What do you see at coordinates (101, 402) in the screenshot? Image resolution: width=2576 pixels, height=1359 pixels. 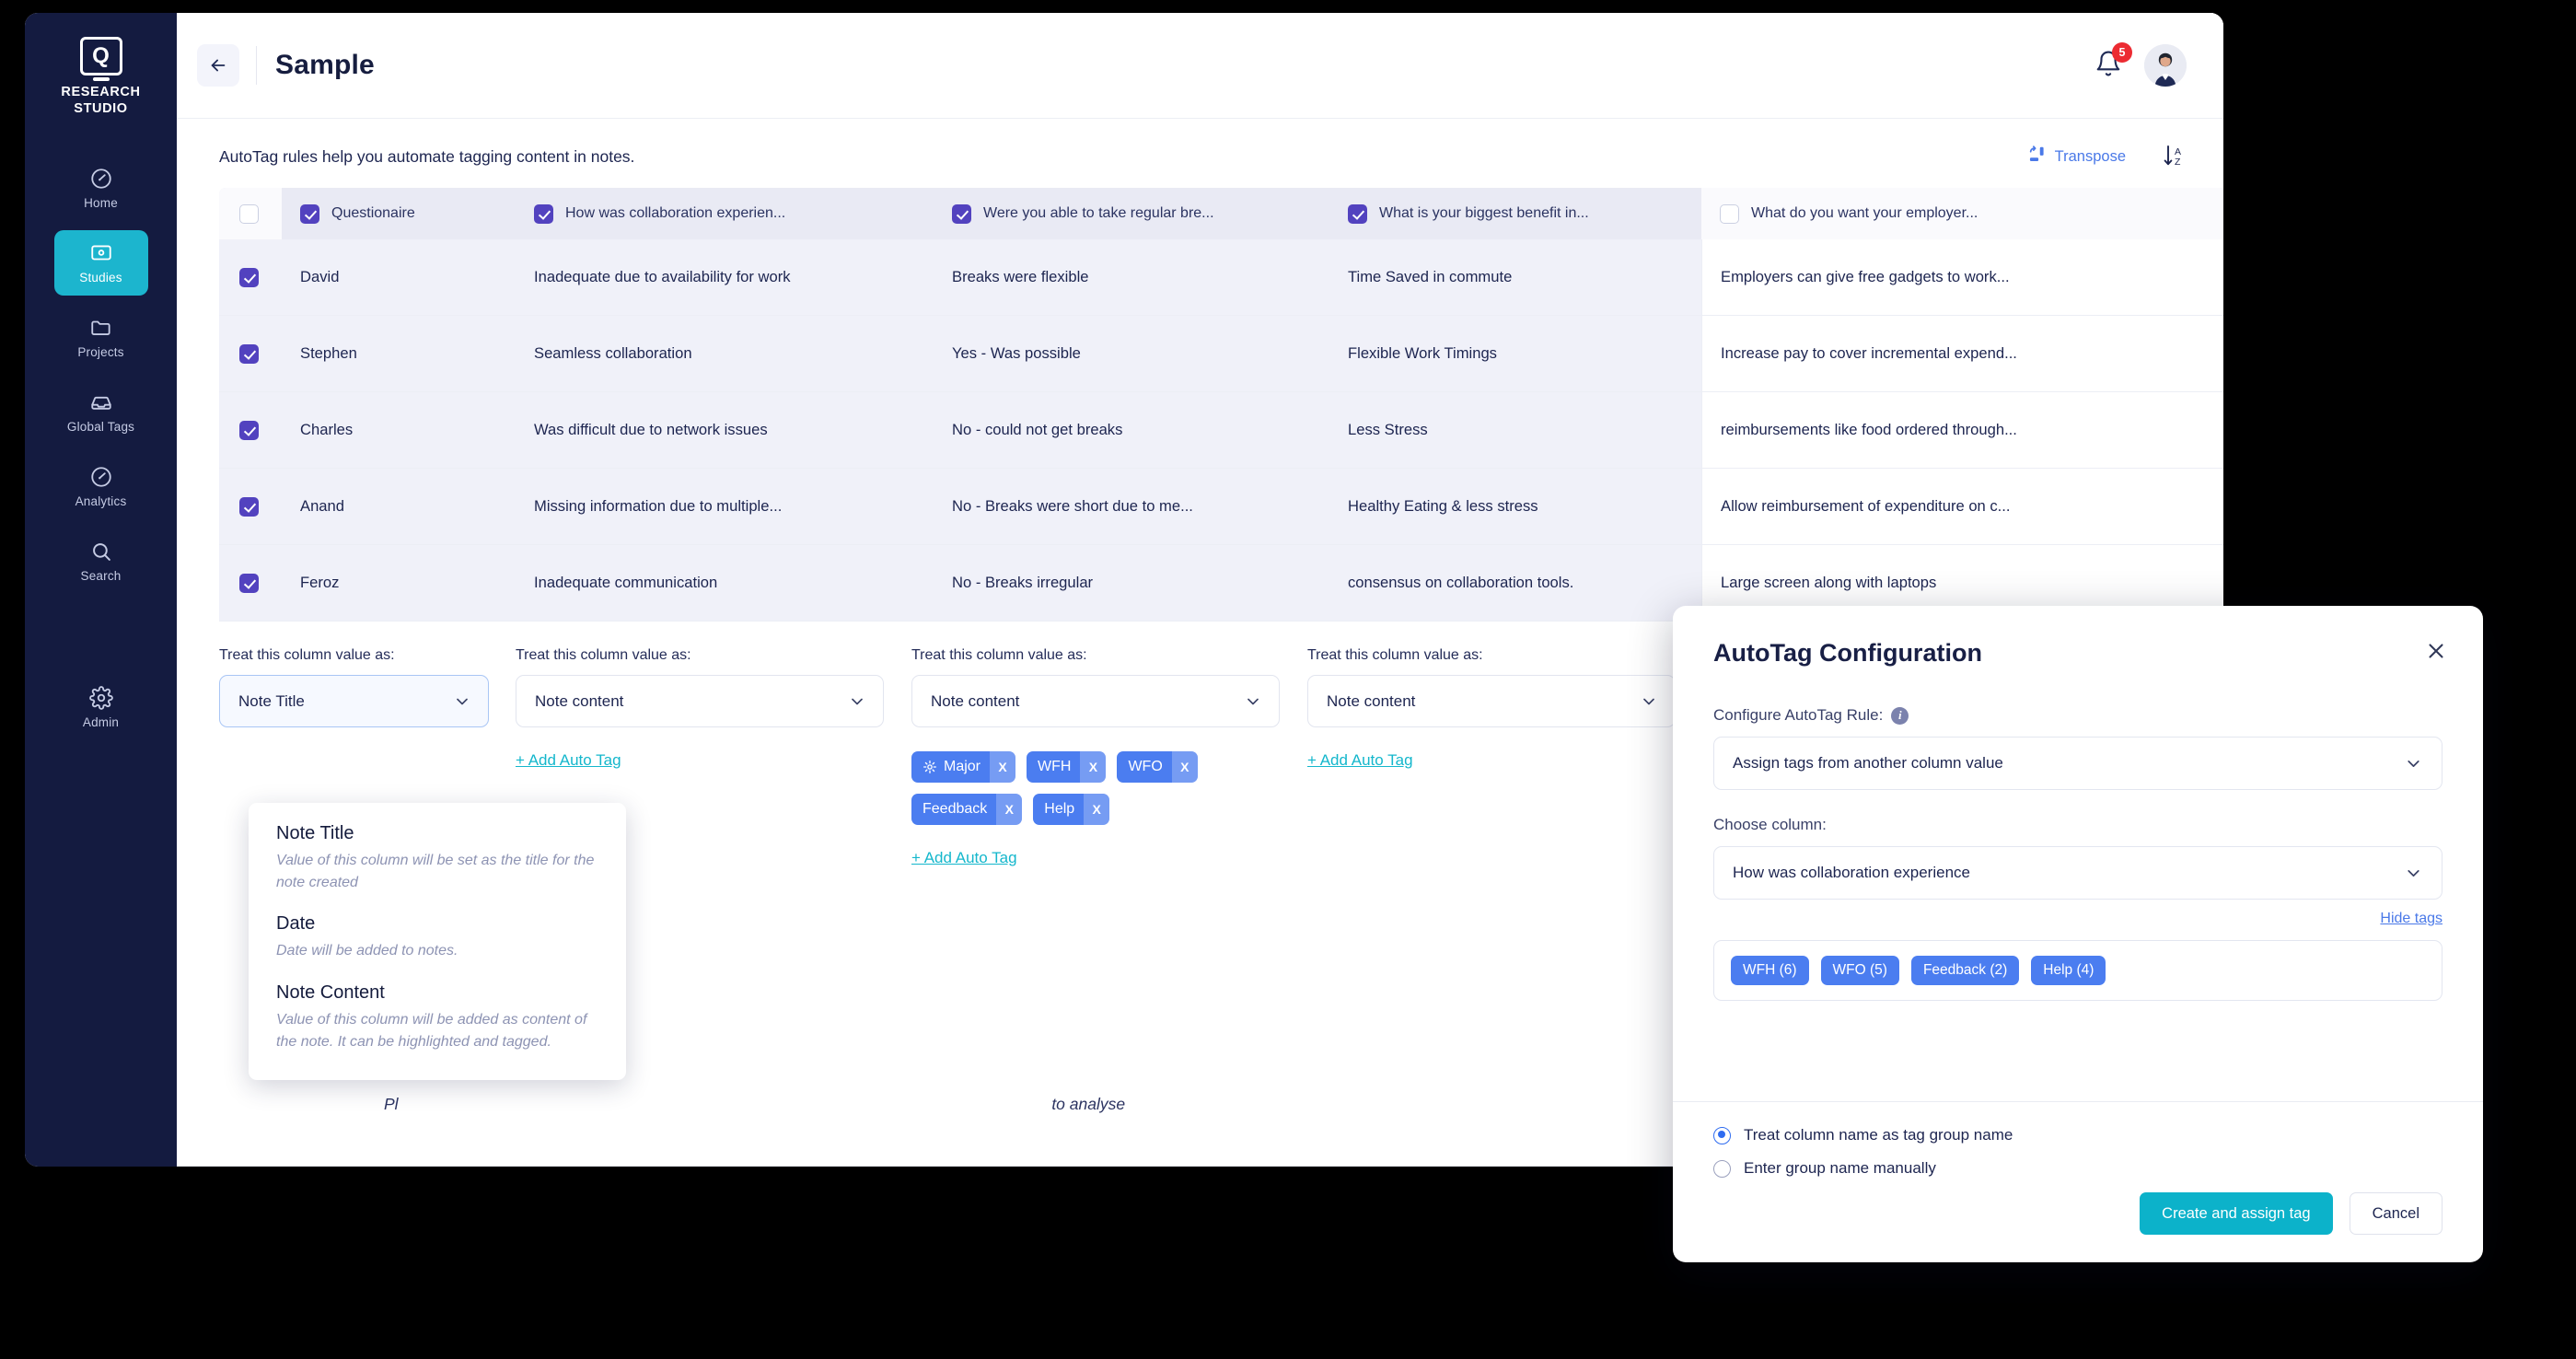 I see `tags-tray-icon` at bounding box center [101, 402].